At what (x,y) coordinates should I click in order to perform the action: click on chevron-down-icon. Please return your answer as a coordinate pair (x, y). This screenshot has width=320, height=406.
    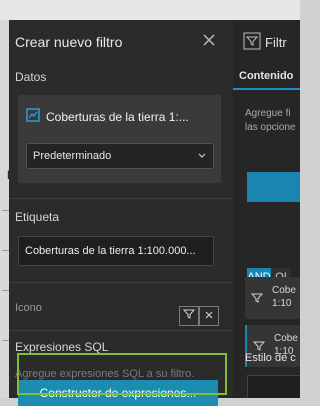
    Looking at the image, I should click on (202, 156).